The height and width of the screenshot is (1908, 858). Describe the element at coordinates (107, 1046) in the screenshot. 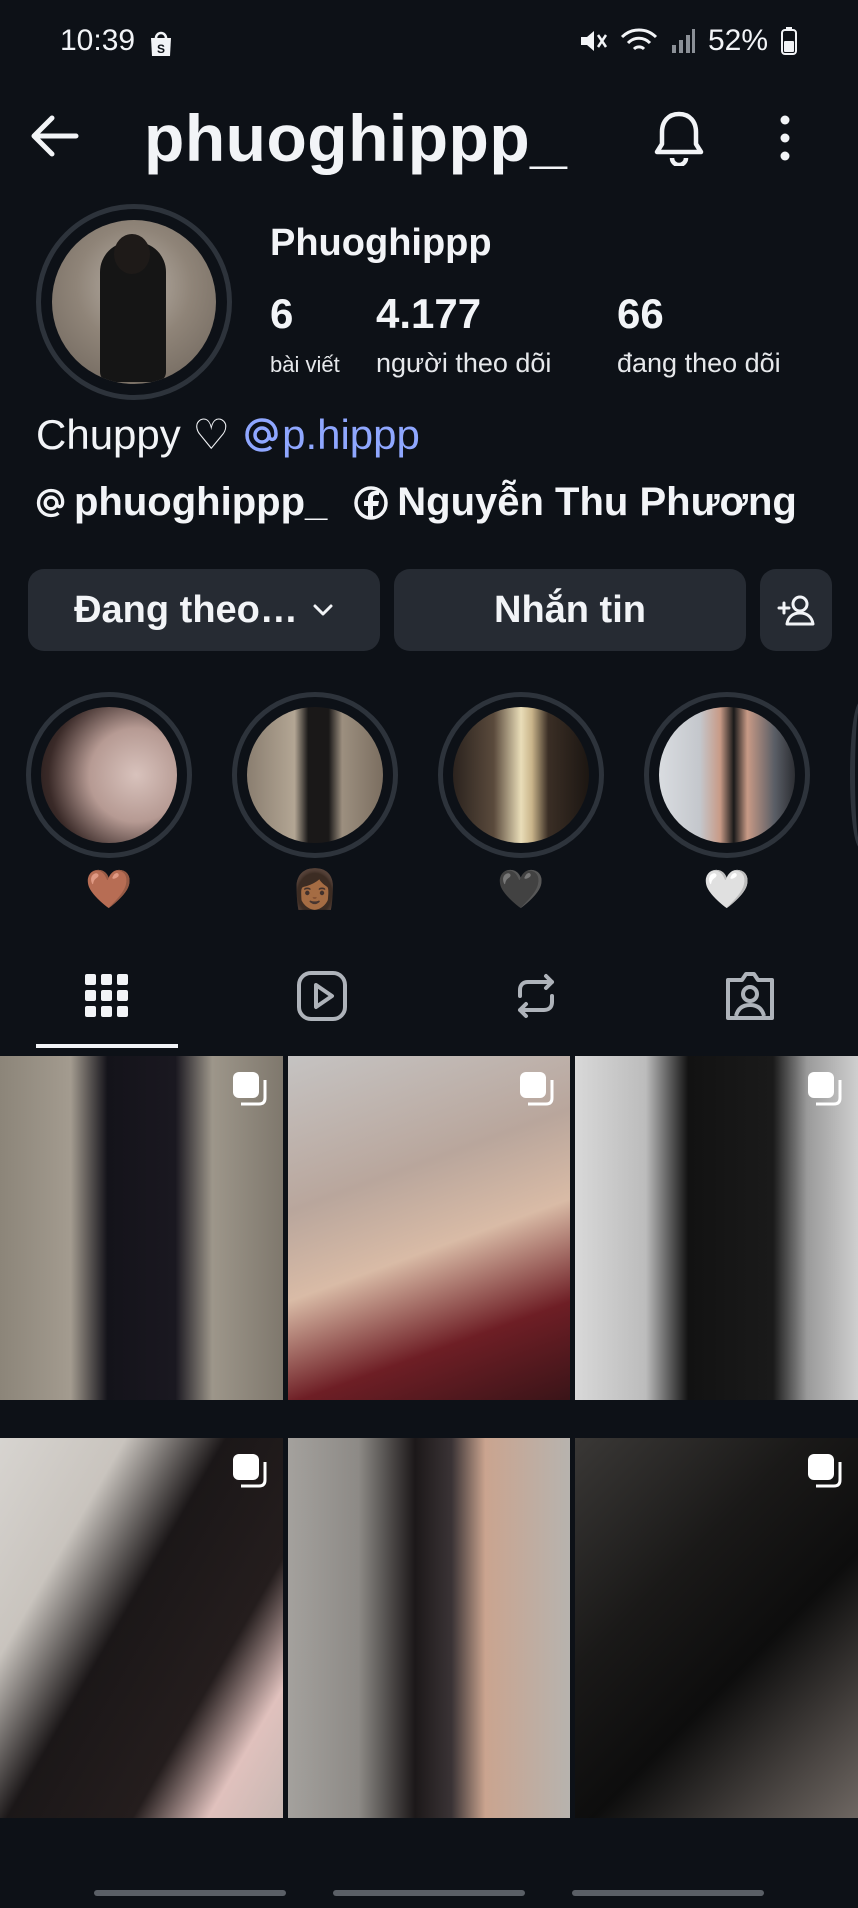

I see `active-tab-indicator` at that location.